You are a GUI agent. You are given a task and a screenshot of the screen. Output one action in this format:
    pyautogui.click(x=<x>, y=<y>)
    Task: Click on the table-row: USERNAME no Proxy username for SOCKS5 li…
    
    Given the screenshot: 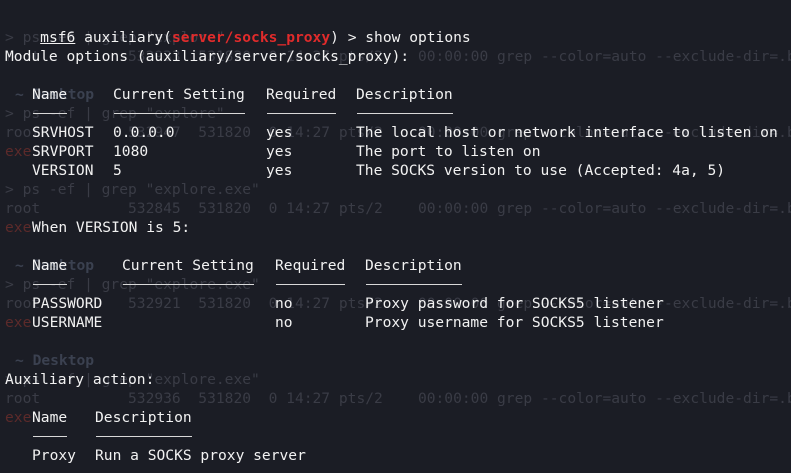 What is the action you would take?
    pyautogui.click(x=395, y=322)
    